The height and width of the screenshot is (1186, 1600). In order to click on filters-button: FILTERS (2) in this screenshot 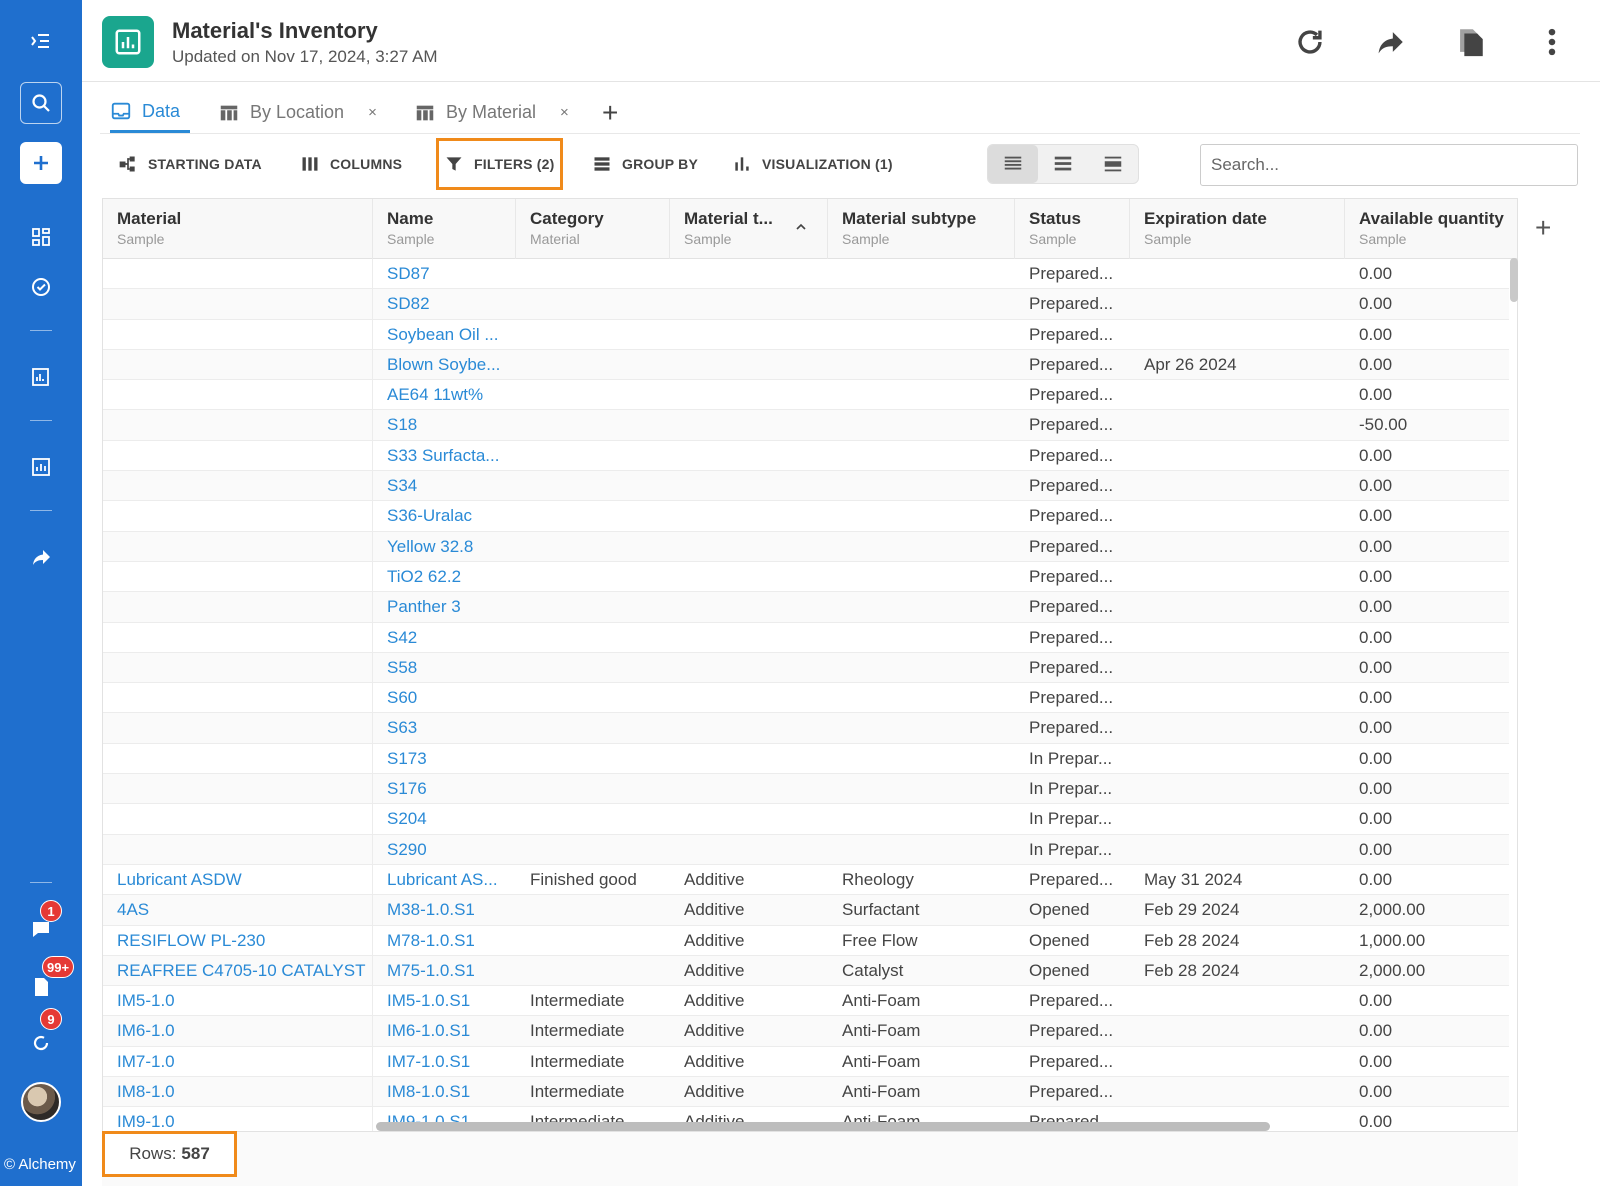, I will do `click(499, 164)`.